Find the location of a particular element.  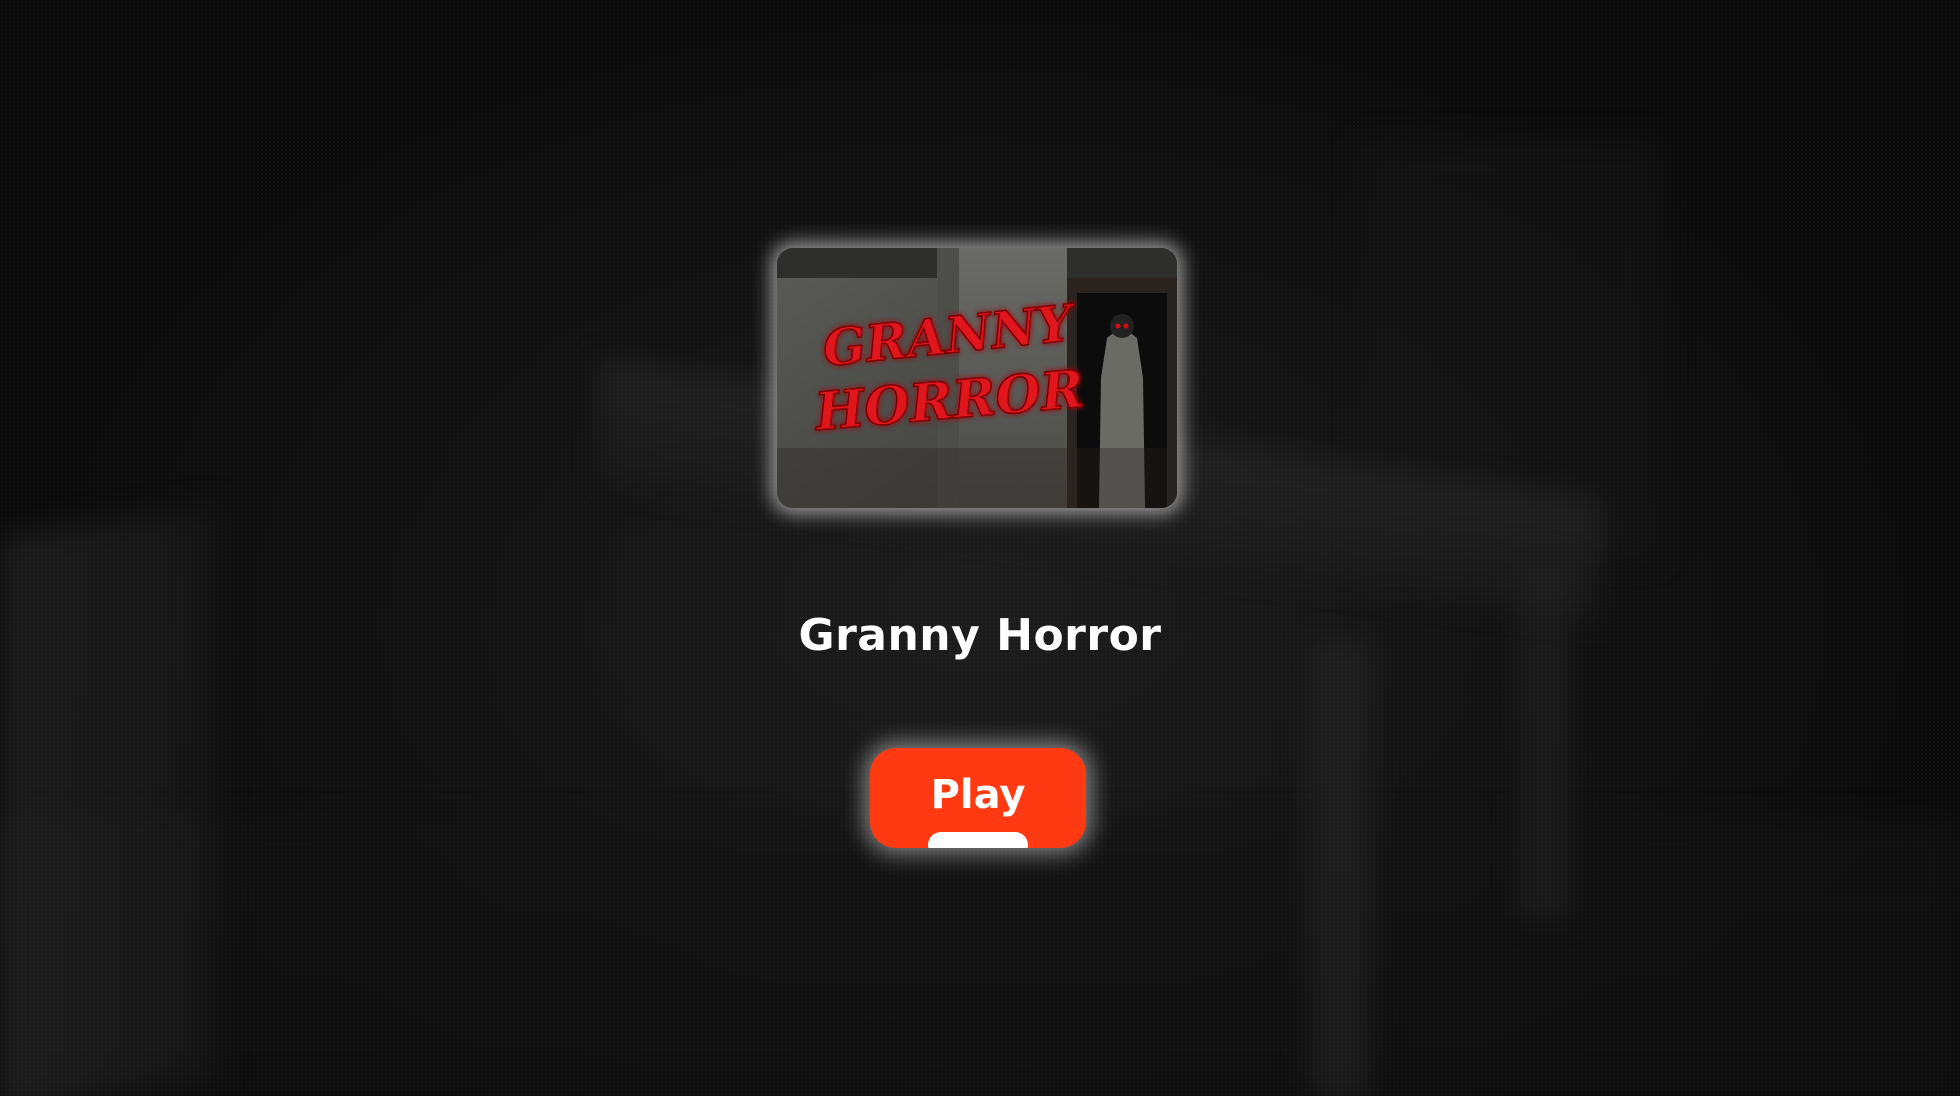

background-wall is located at coordinates (110, 800).